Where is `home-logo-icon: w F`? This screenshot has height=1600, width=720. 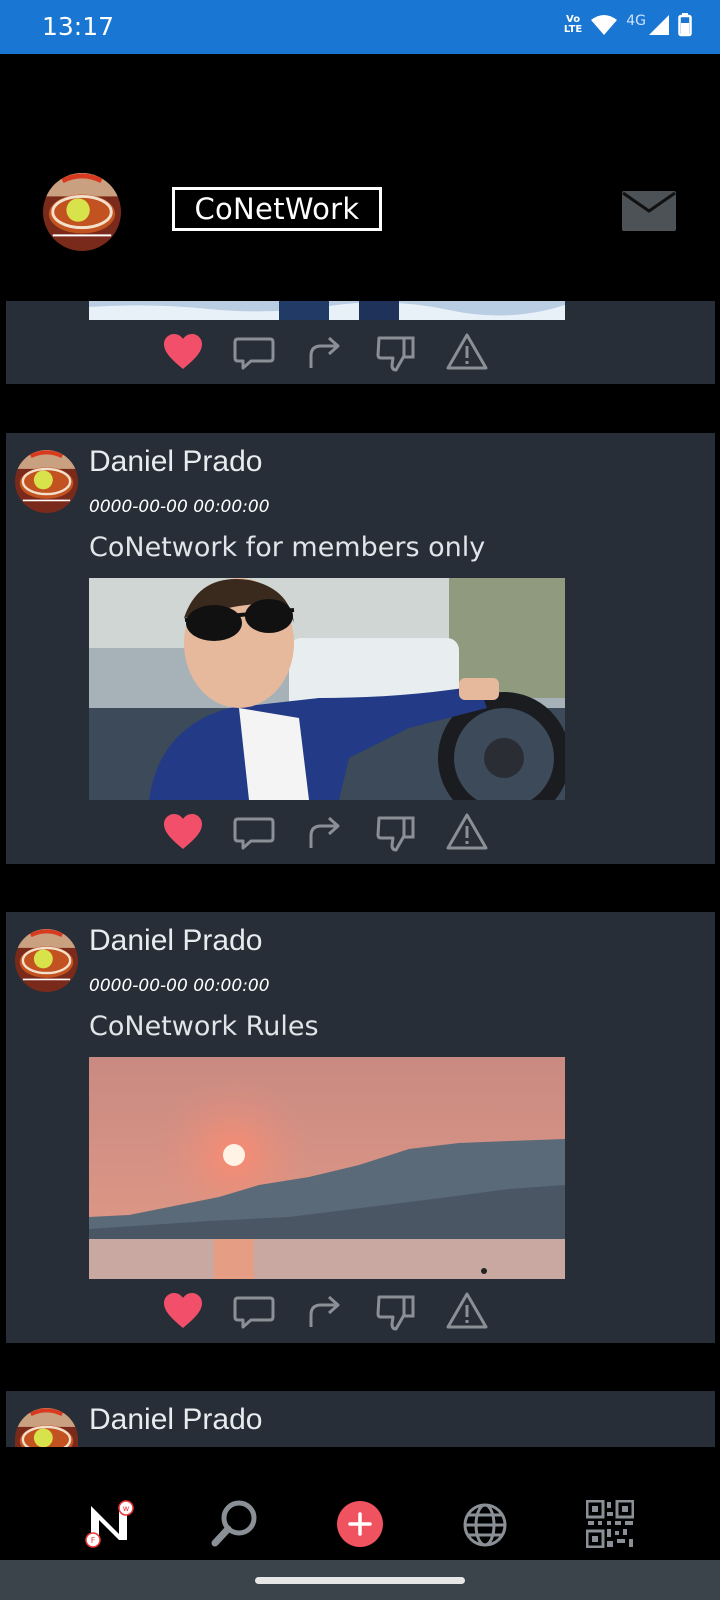
home-logo-icon: w F is located at coordinates (110, 1523).